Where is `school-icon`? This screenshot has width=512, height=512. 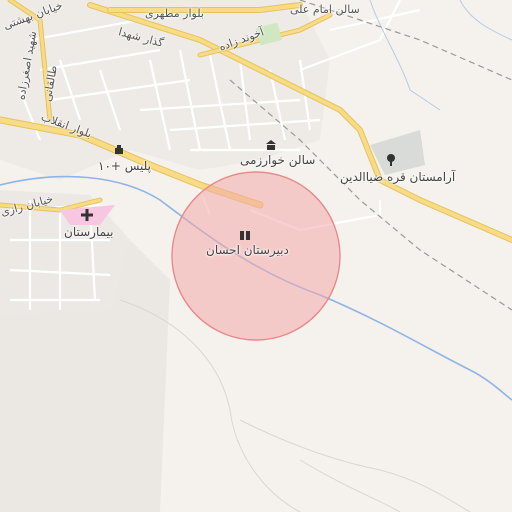
school-icon is located at coordinates (245, 235).